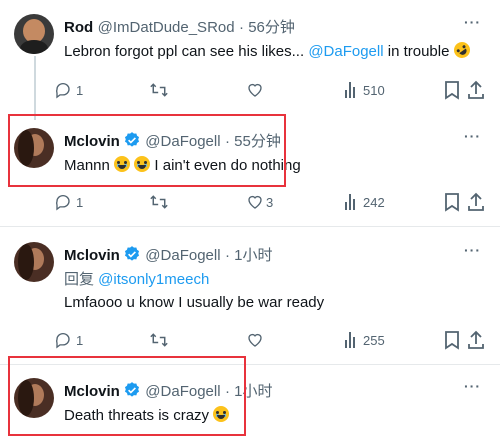 The width and height of the screenshot is (500, 440). Describe the element at coordinates (374, 202) in the screenshot. I see `views-count: 242` at that location.